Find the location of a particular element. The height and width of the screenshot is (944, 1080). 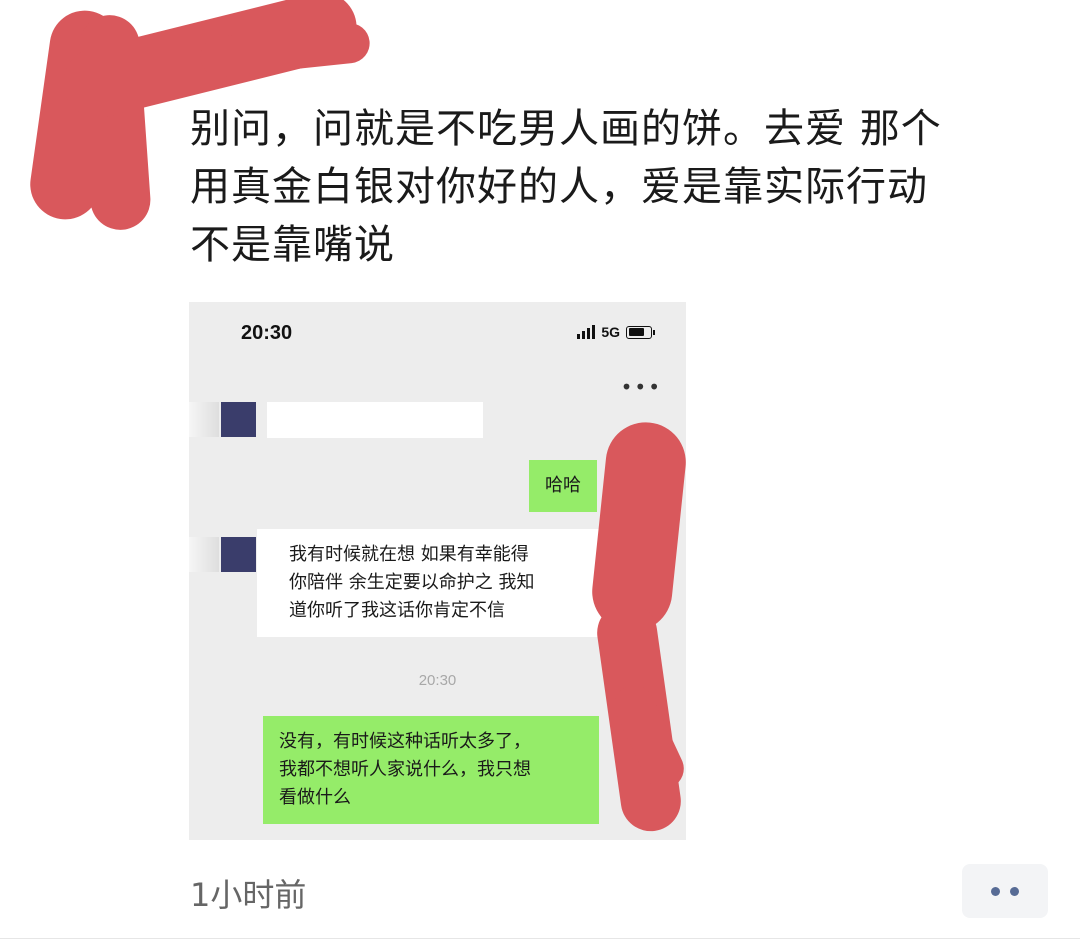

bubble-line: 我有时候就在想 如果有幸能得 is located at coordinates (409, 554).